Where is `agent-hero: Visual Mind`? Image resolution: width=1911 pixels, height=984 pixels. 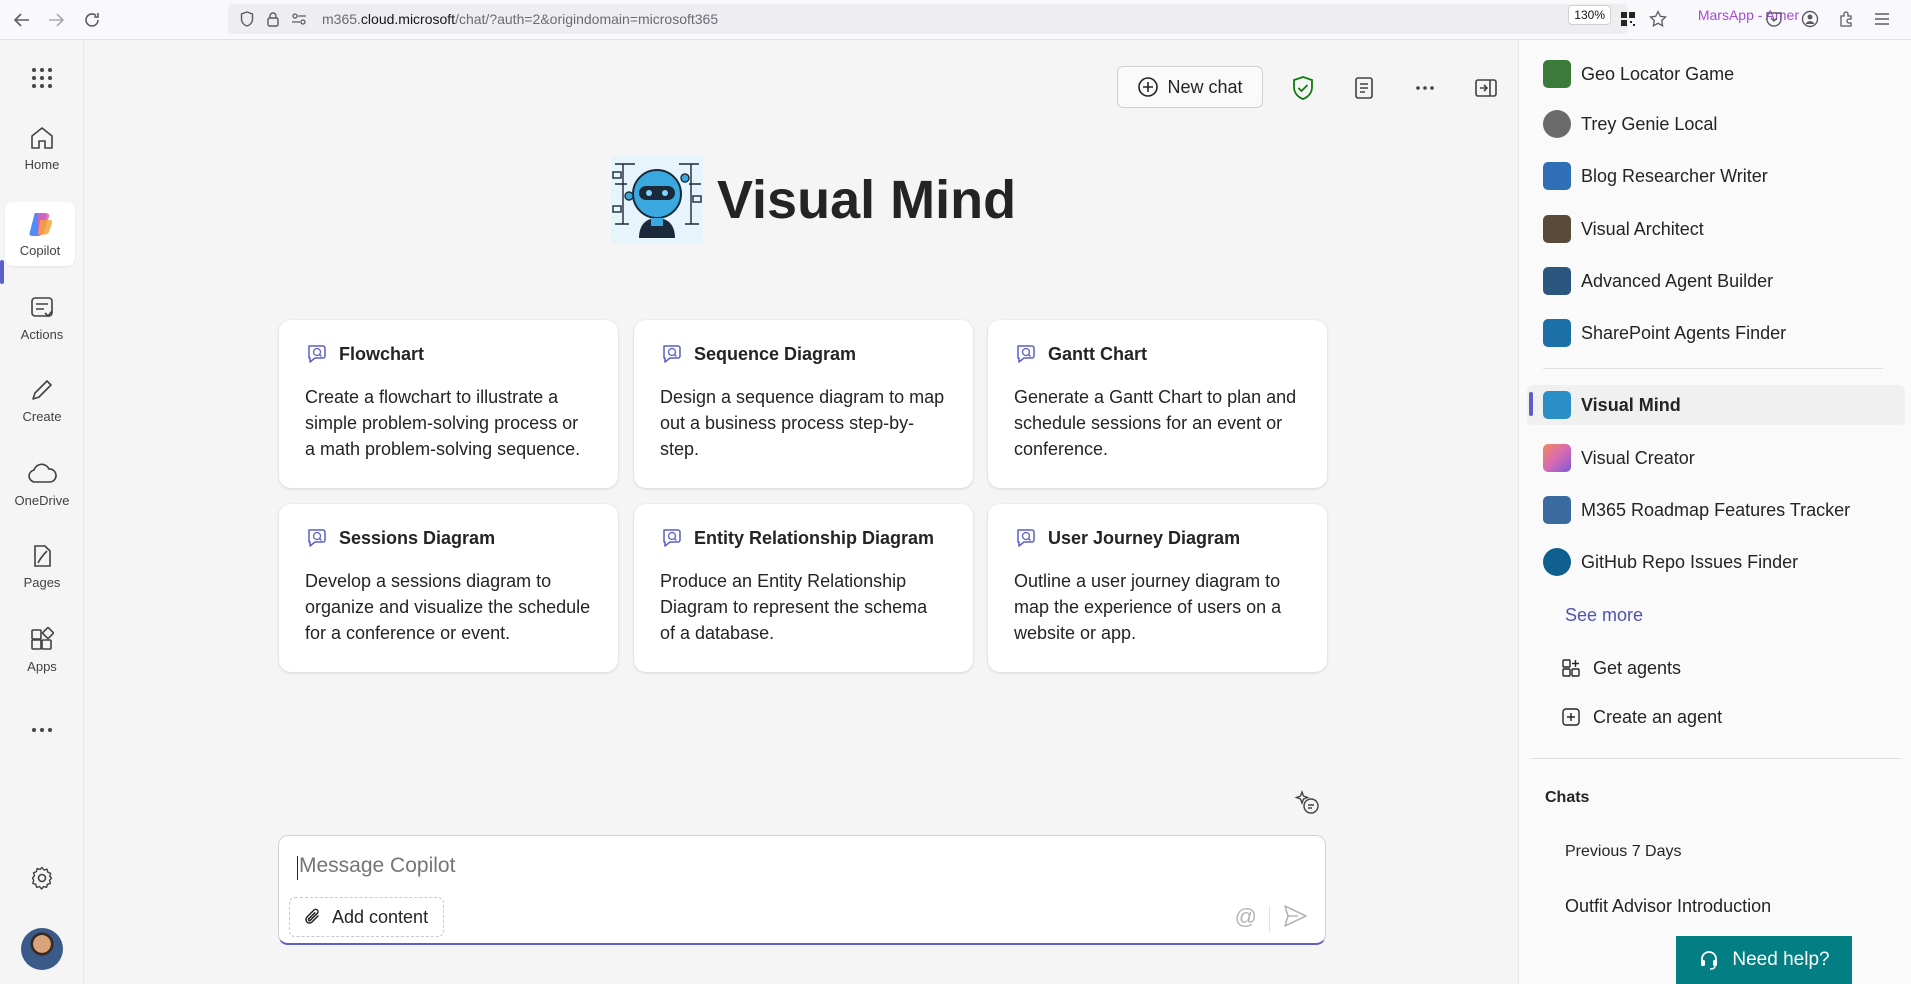
agent-hero: Visual Mind is located at coordinates (812, 200).